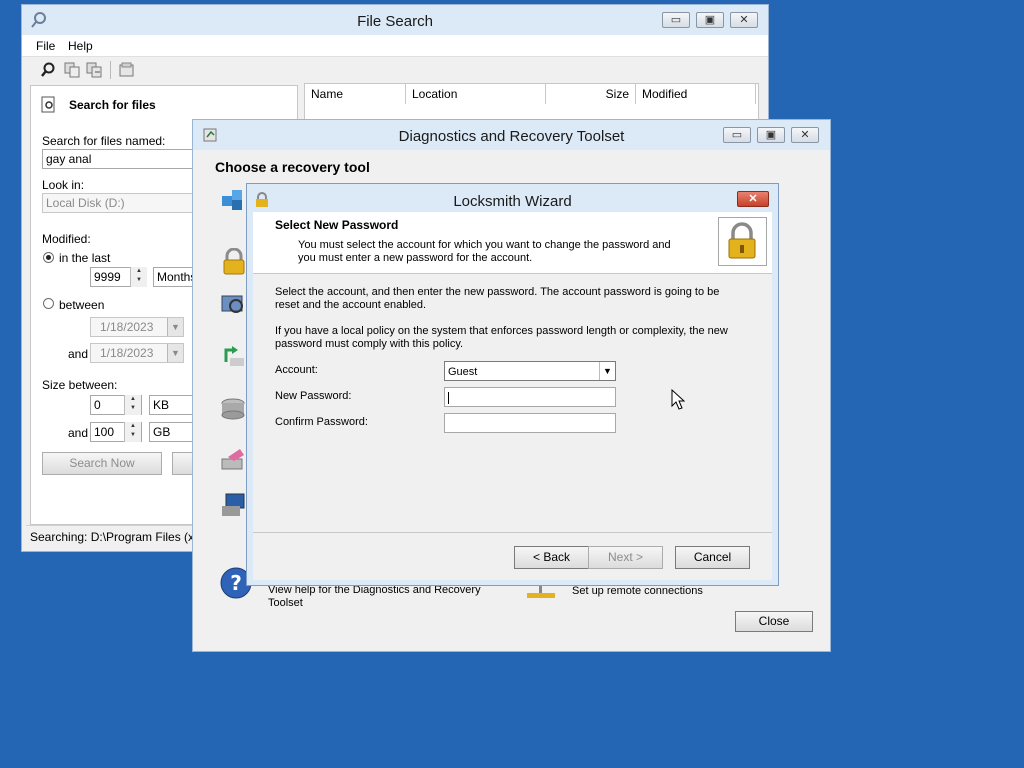  I want to click on and-label: and, so click(78, 354).